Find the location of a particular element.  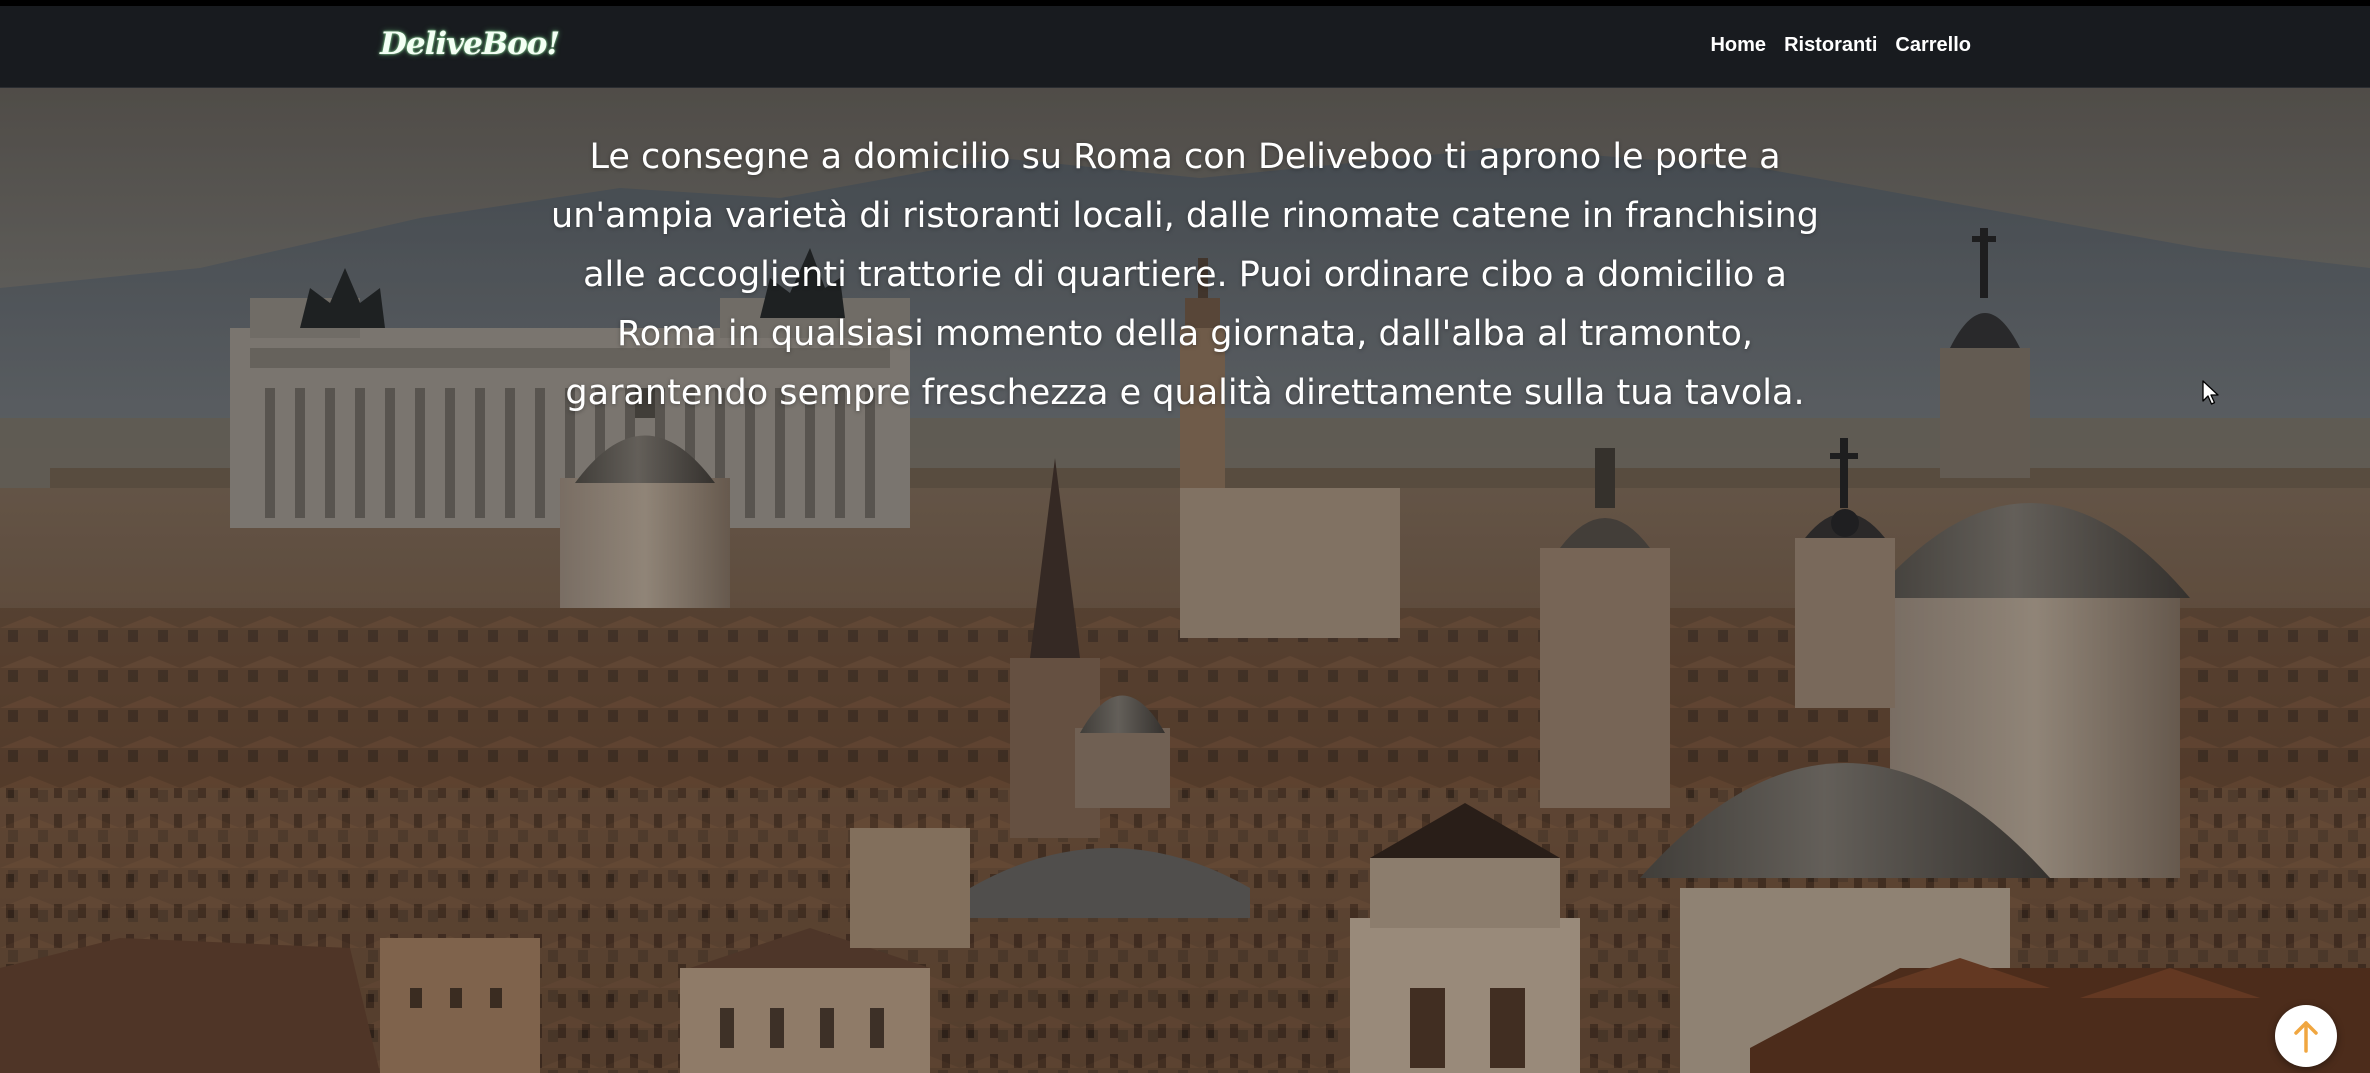

arrow-up-icon is located at coordinates (2306, 1037).